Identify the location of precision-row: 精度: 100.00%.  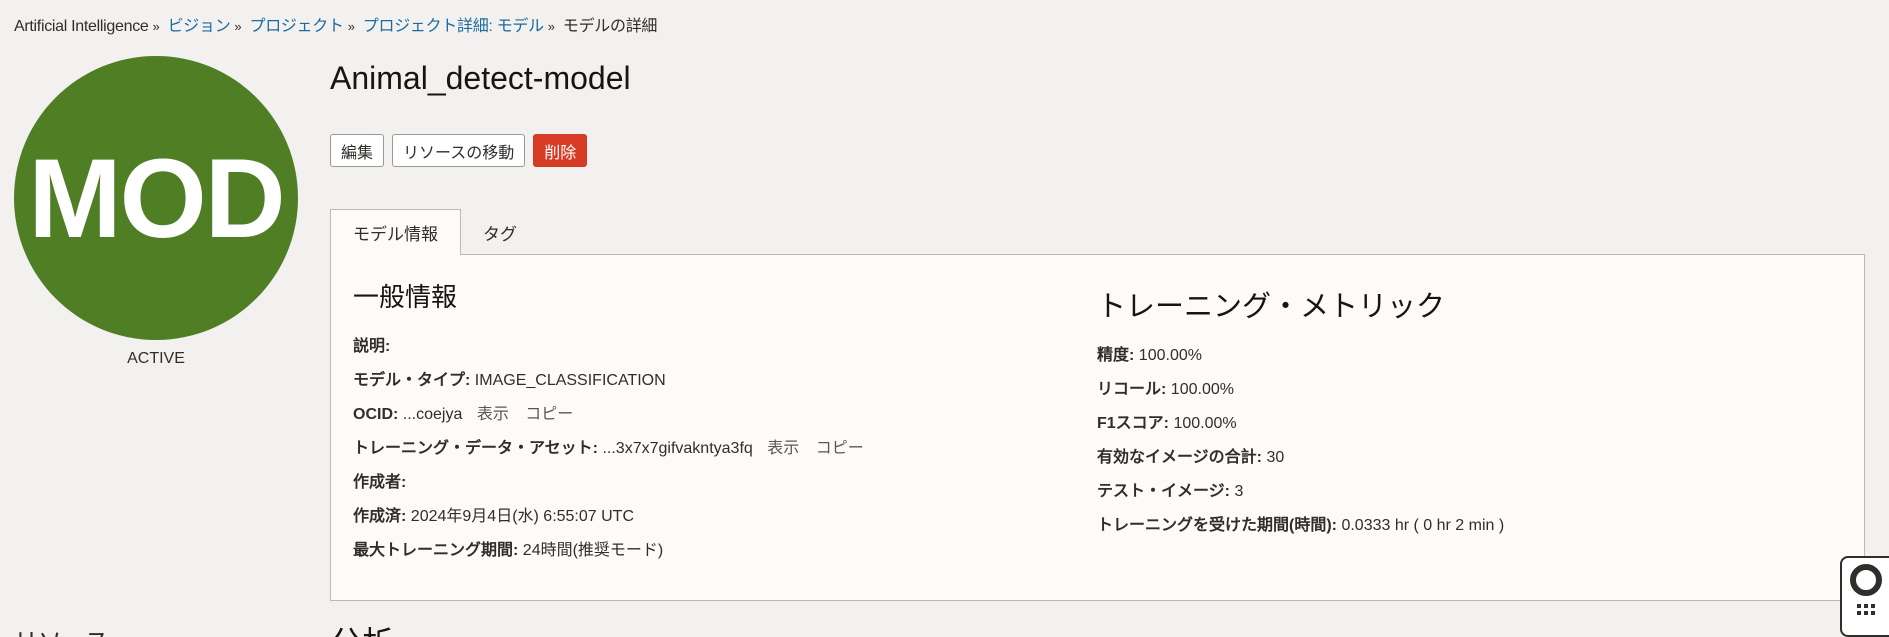
(1149, 355).